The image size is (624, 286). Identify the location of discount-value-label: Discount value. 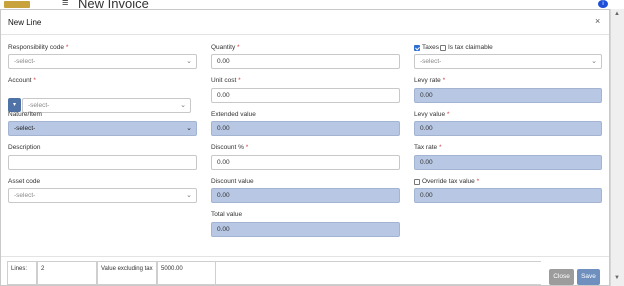
(232, 181).